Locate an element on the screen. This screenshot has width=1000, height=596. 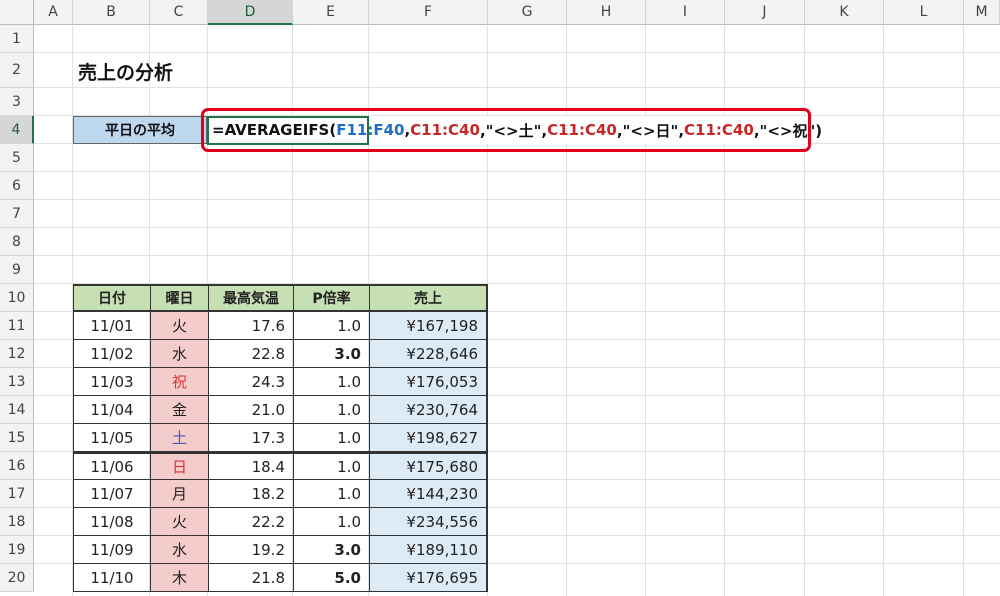
column-header-A: A is located at coordinates (53, 12).